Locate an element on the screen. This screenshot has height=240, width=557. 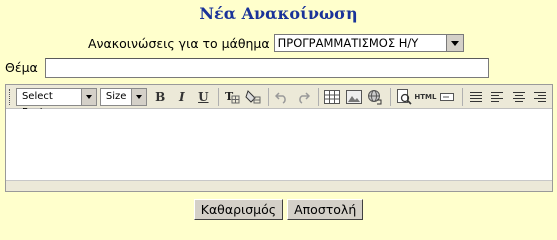
underline-button: U is located at coordinates (204, 97).